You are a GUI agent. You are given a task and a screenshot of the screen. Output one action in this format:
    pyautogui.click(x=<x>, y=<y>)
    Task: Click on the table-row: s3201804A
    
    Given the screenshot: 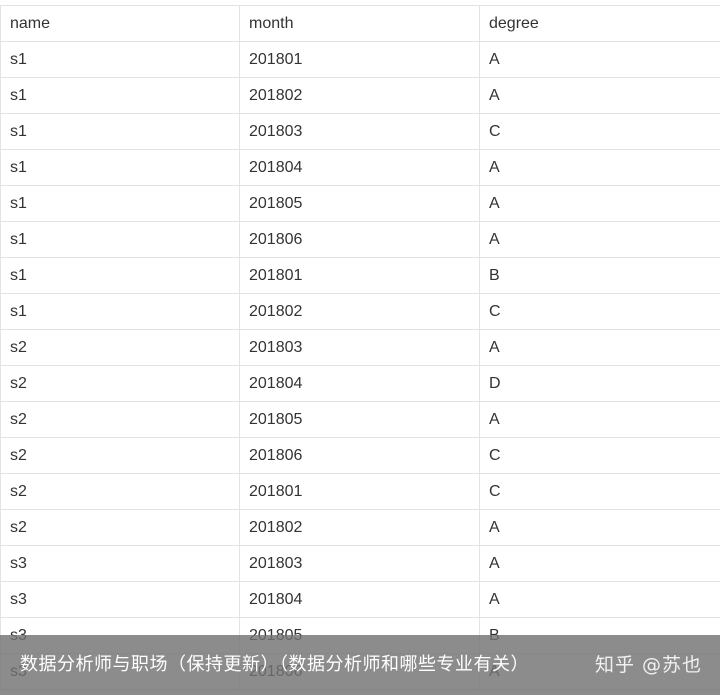 What is the action you would take?
    pyautogui.click(x=360, y=600)
    